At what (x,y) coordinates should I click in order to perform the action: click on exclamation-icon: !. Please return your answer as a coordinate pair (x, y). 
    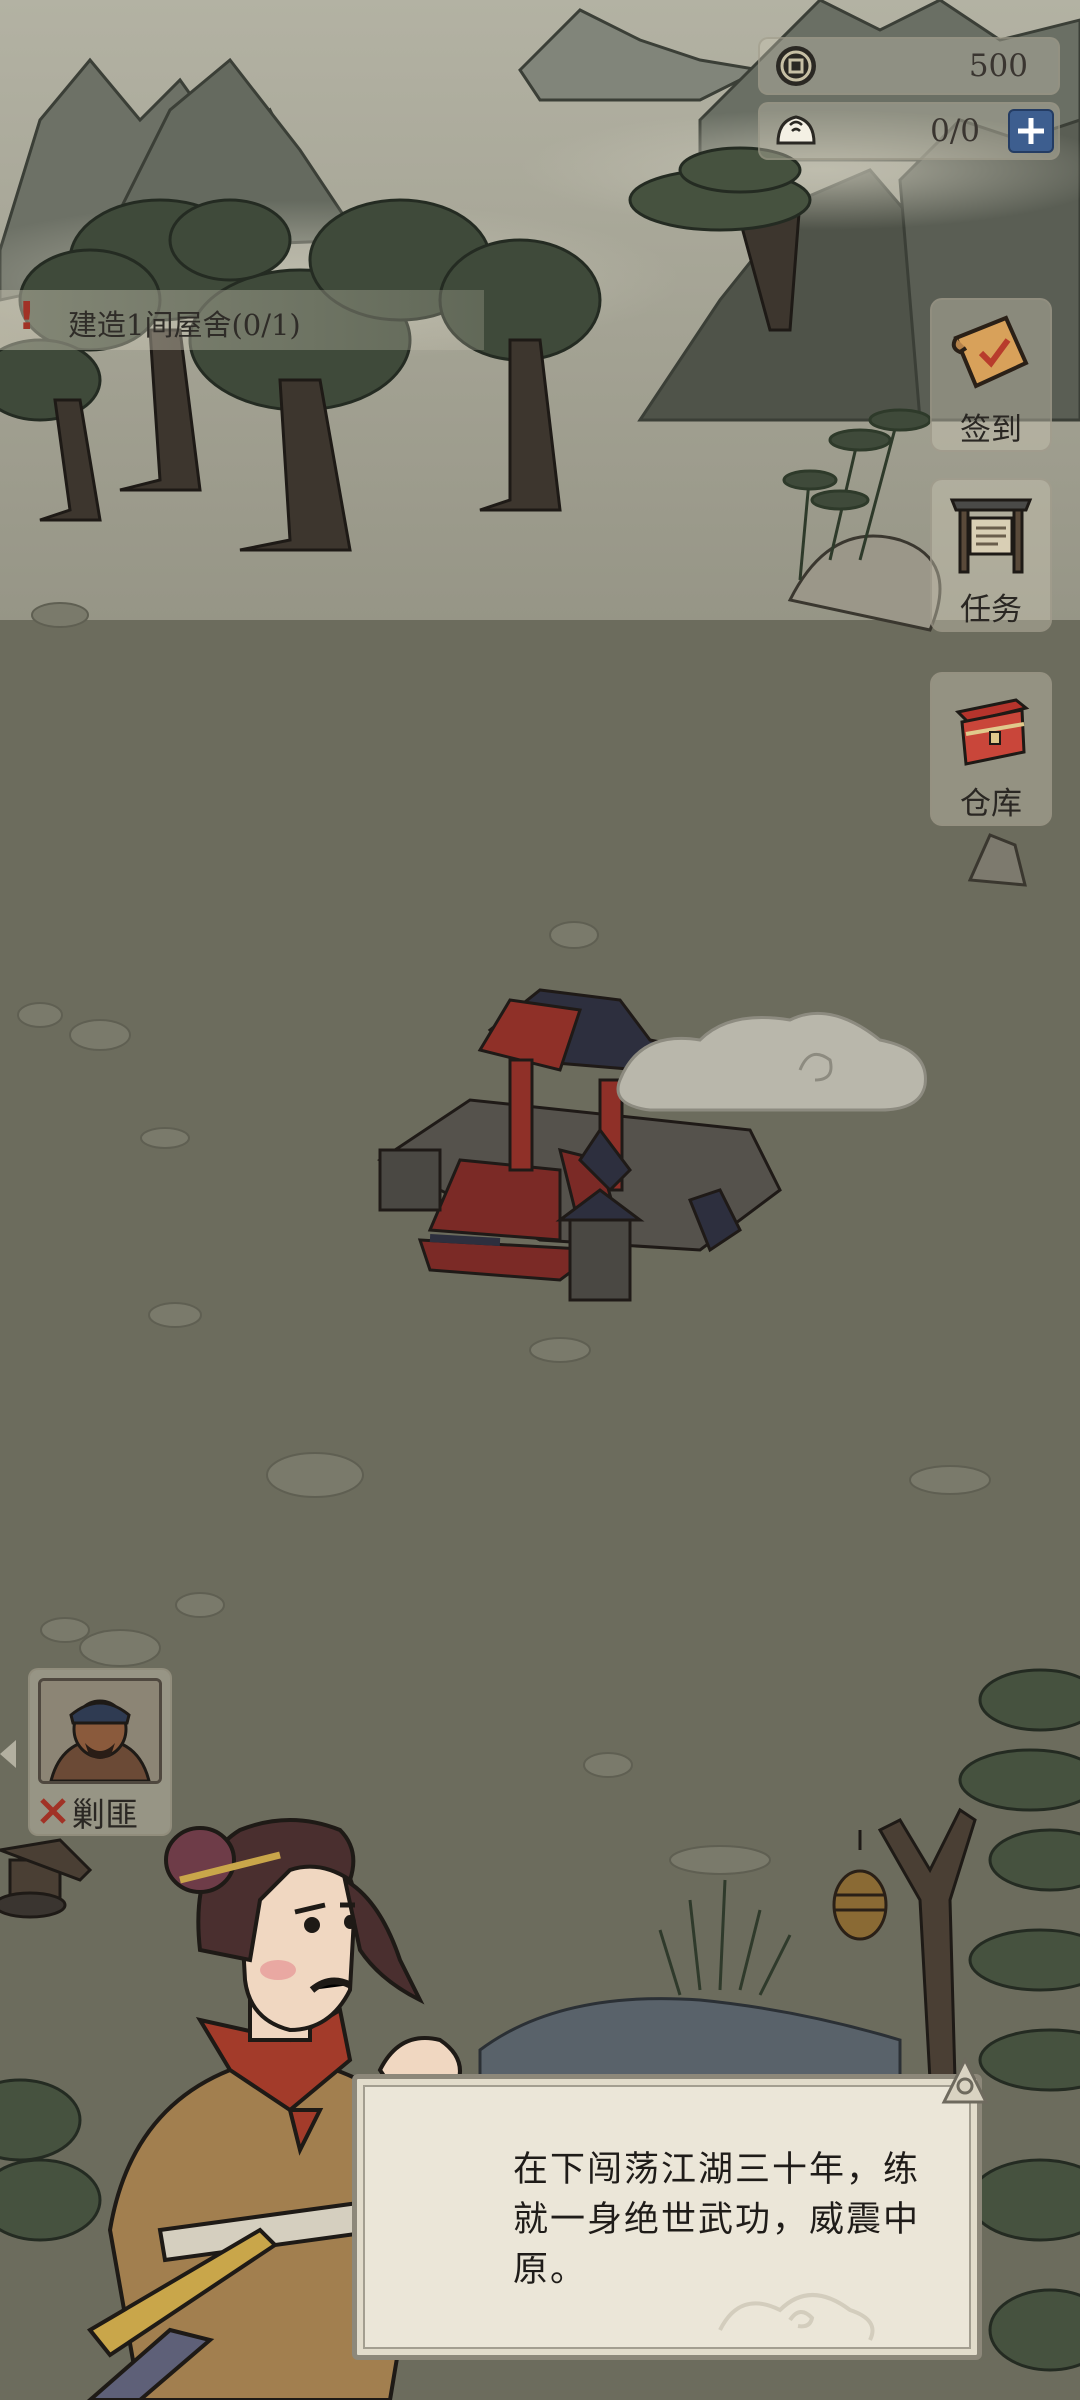
    Looking at the image, I should click on (27, 316).